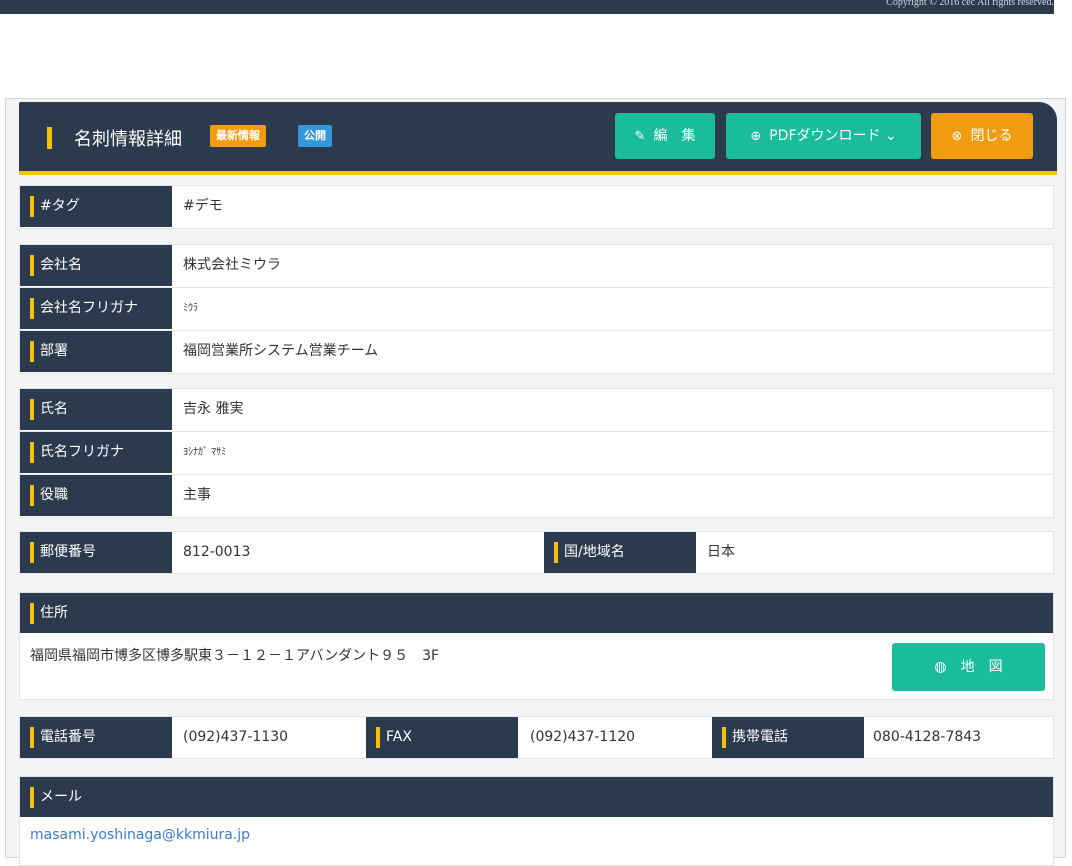  What do you see at coordinates (96, 452) in the screenshot?
I see `name-kana-label: 氏名フリガナ` at bounding box center [96, 452].